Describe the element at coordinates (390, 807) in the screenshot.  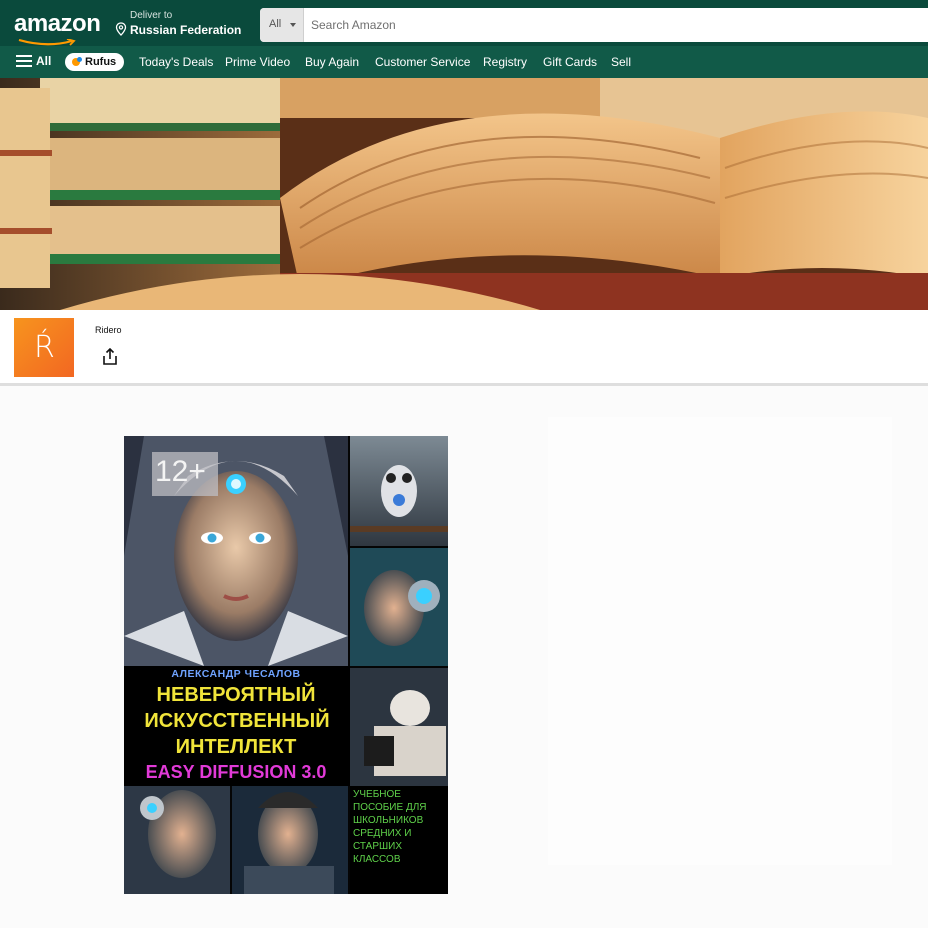
I see `blurb-line: ПОСОБИЕ ДЛЯ` at that location.